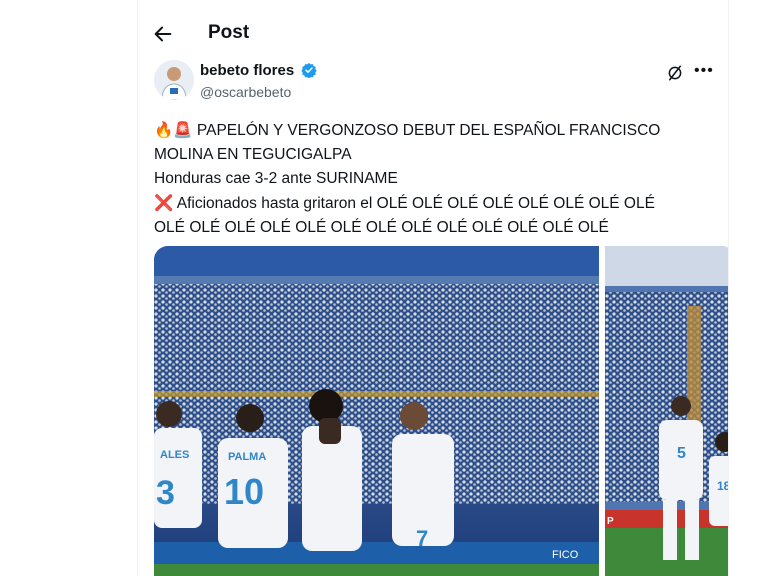  I want to click on grok-icon, so click(675, 73).